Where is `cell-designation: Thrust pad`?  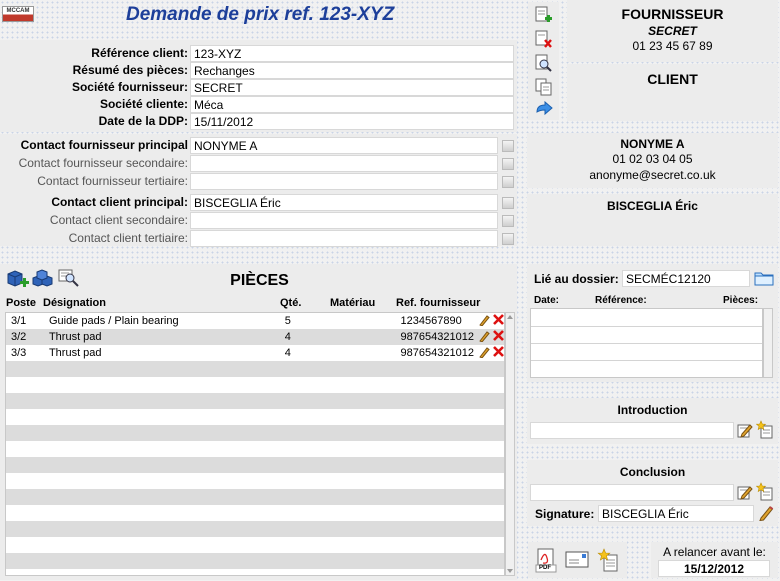
cell-designation: Thrust pad is located at coordinates (161, 337).